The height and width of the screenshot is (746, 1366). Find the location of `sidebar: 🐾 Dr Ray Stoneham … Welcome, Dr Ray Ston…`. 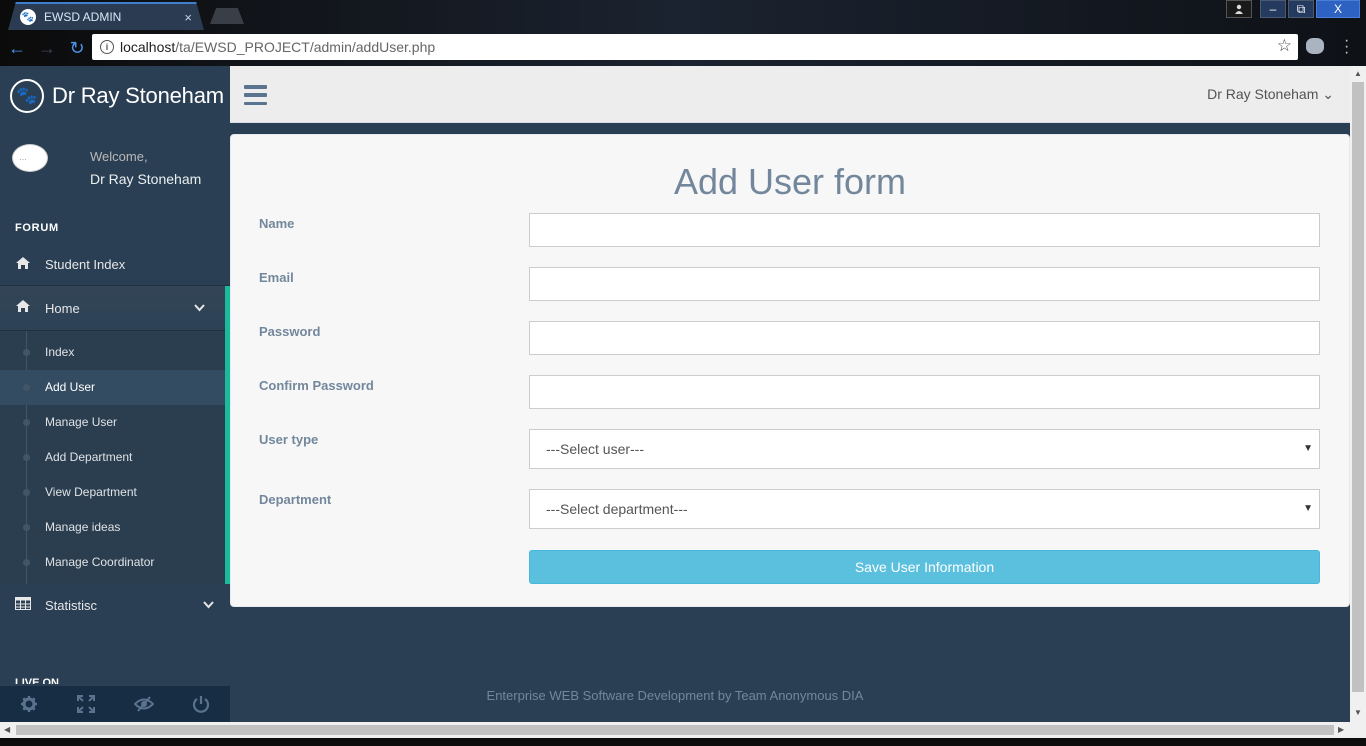

sidebar: 🐾 Dr Ray Stoneham … Welcome, Dr Ray Ston… is located at coordinates (115, 394).